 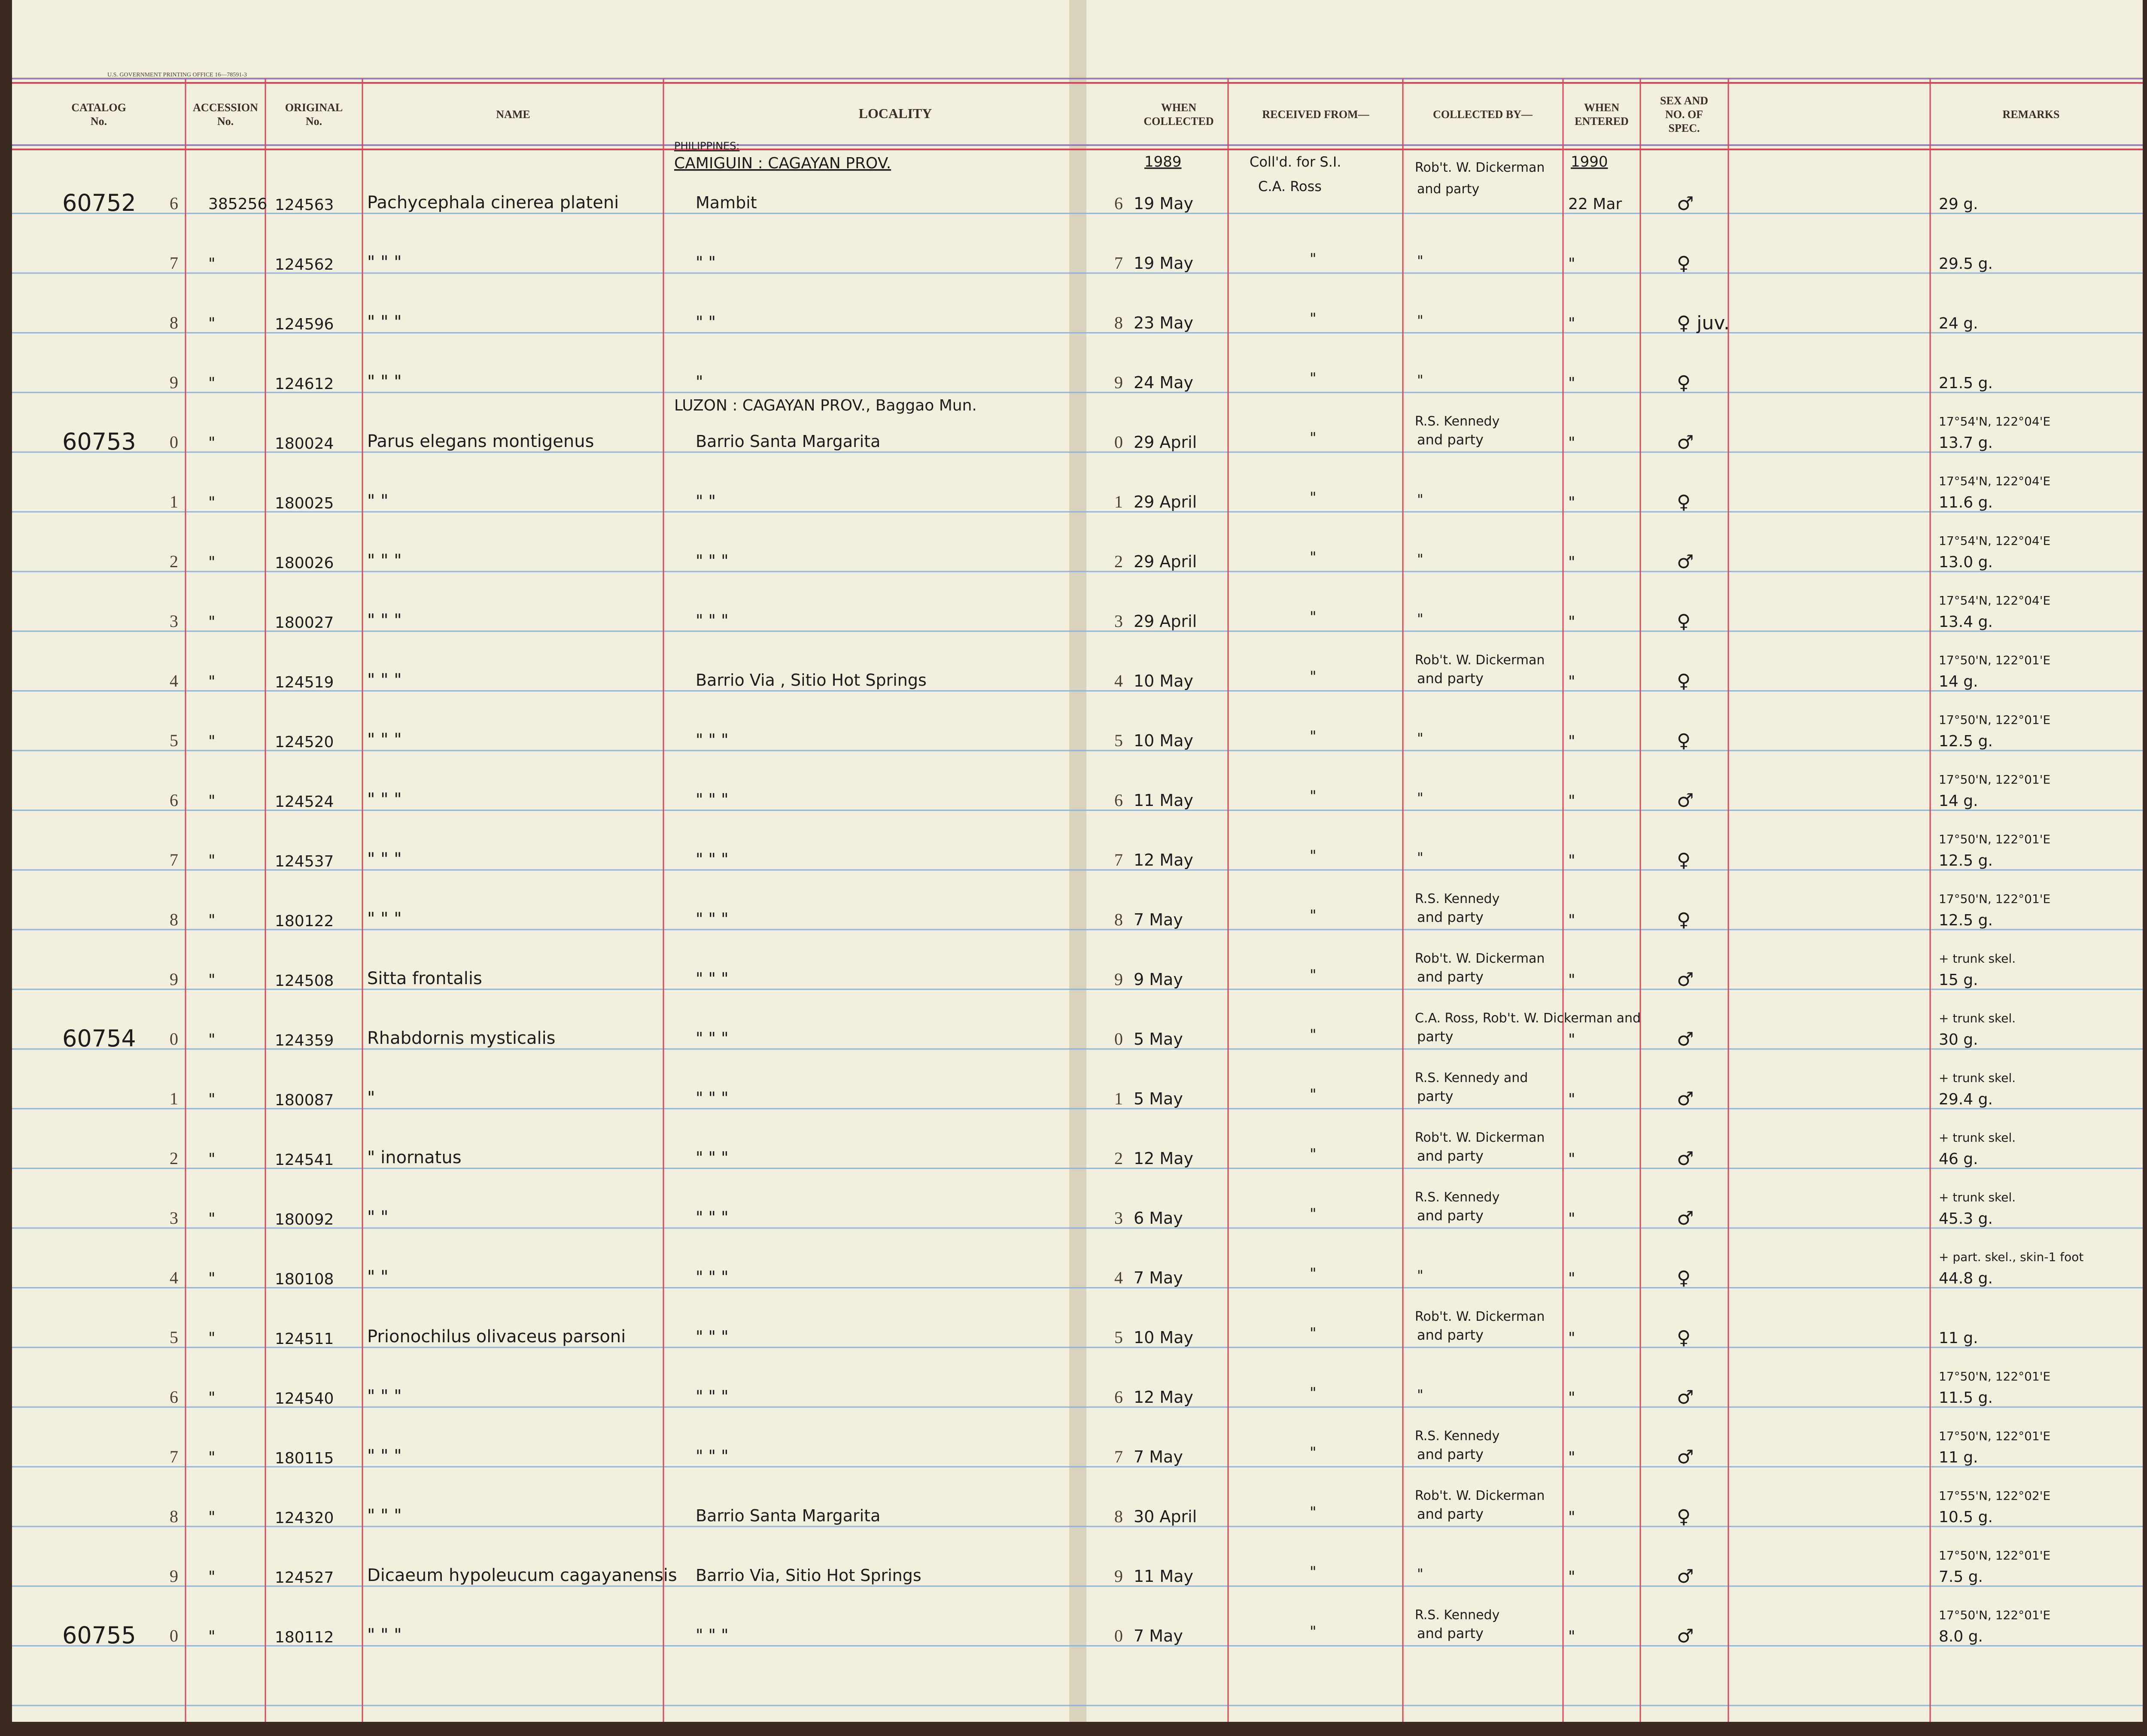 I want to click on weight: 24 g., so click(x=1958, y=323).